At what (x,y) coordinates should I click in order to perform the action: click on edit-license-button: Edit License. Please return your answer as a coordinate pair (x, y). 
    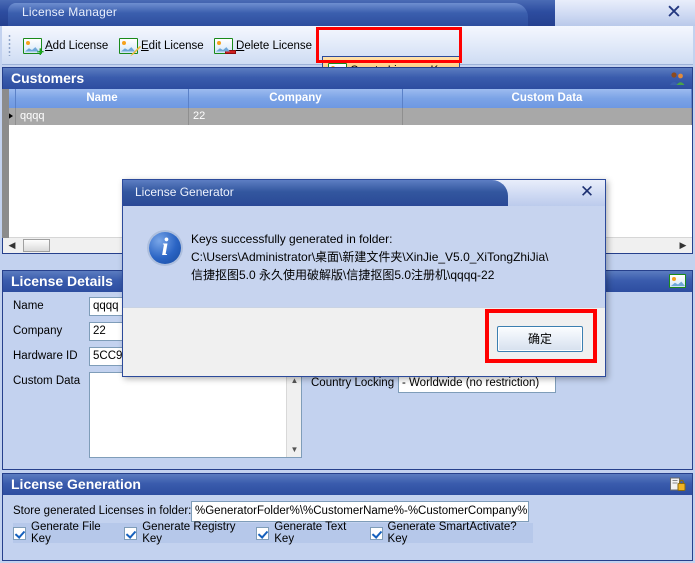
    Looking at the image, I should click on (161, 45).